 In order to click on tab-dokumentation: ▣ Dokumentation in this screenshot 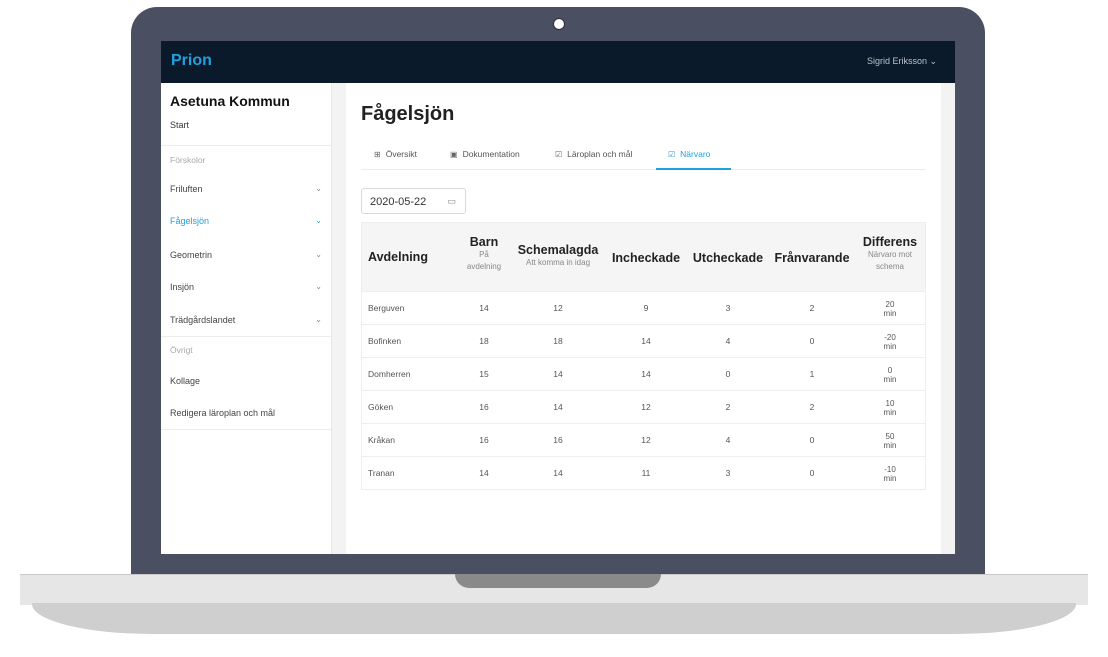, I will do `click(485, 154)`.